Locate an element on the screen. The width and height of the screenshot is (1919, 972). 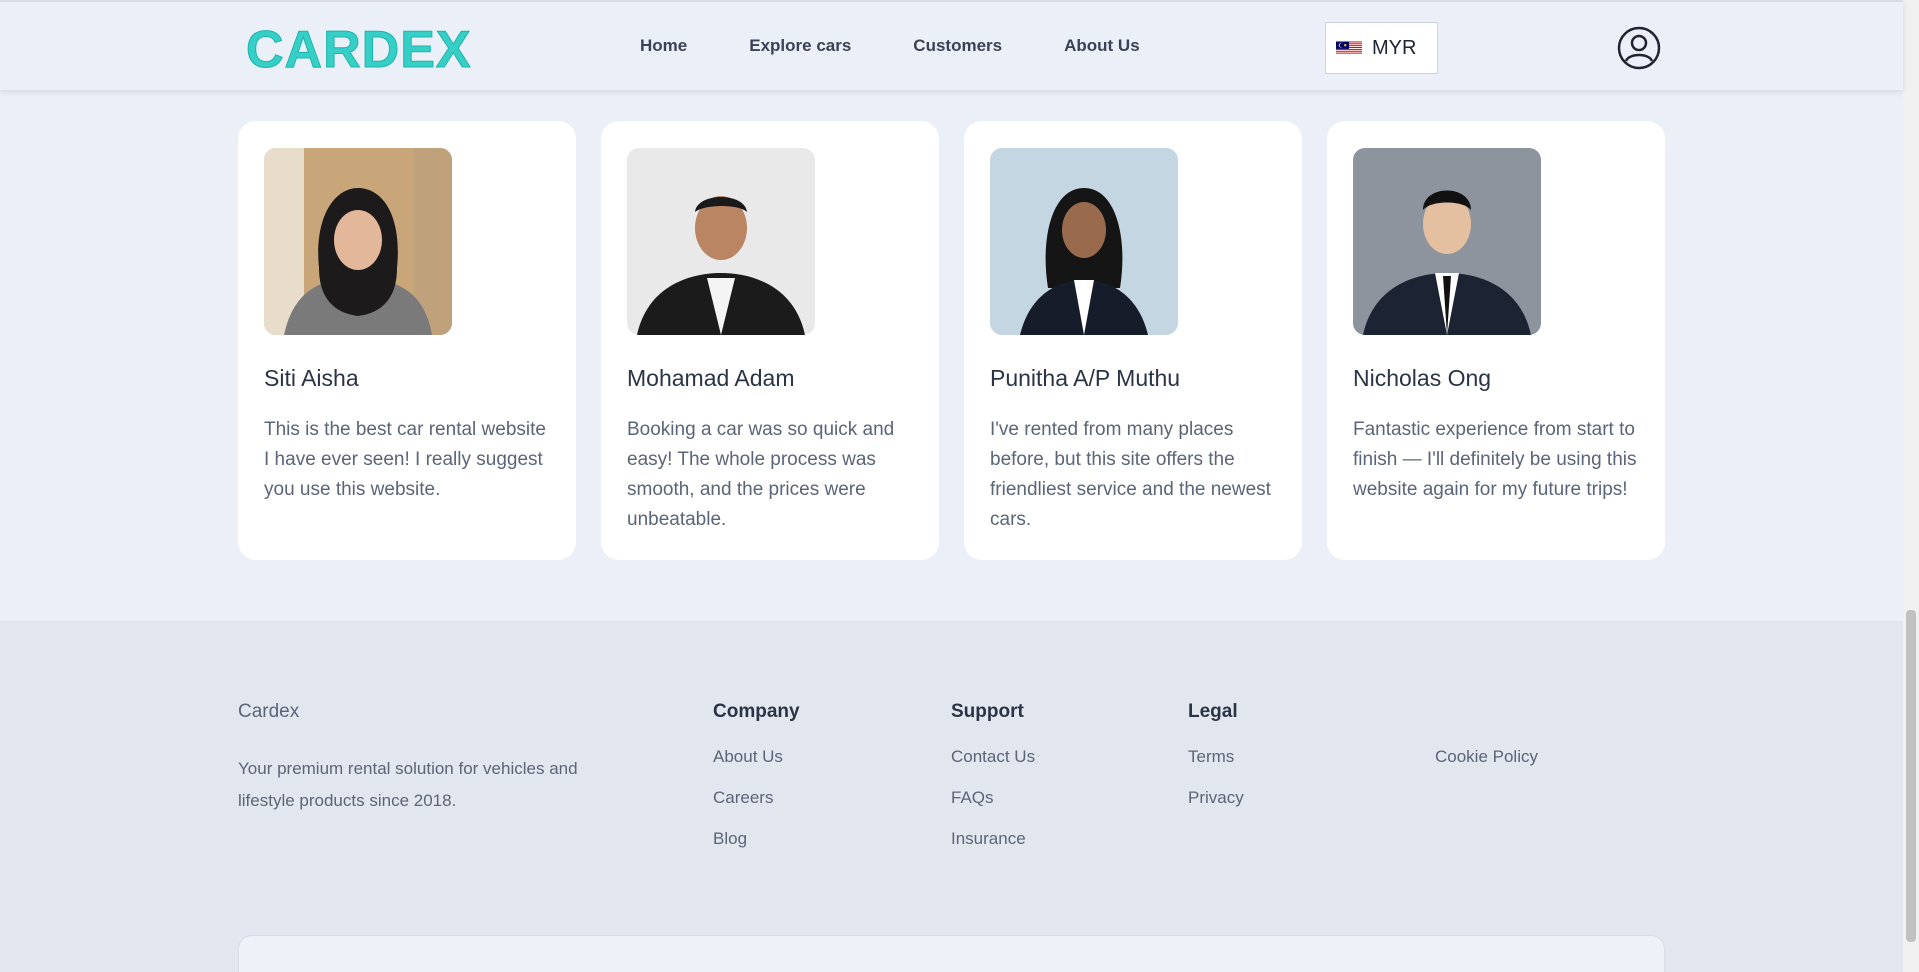
customer-name: Punitha A/P Muthu is located at coordinates (1085, 378).